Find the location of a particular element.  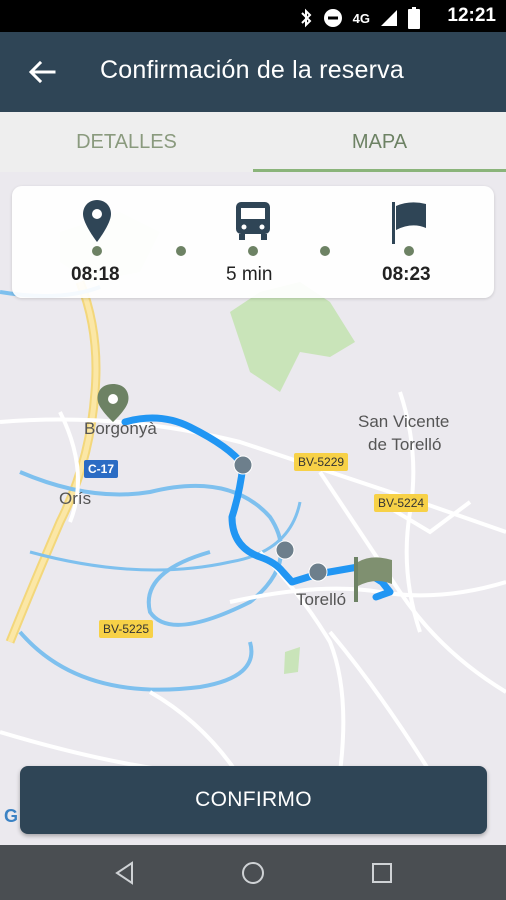

system-nav-bar is located at coordinates (253, 872).